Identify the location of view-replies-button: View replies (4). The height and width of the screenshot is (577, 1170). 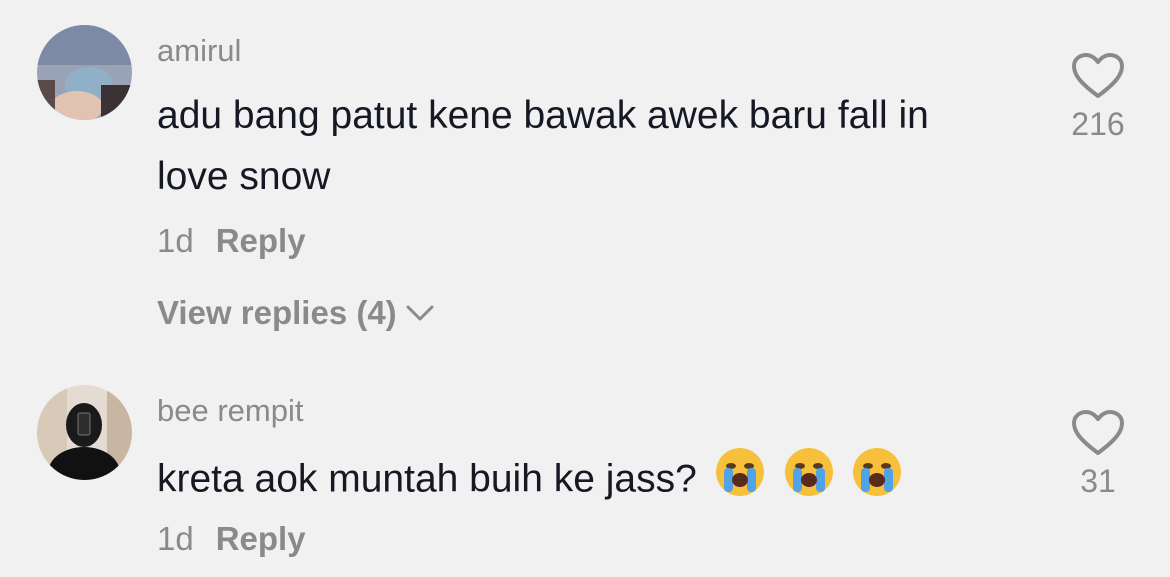
(296, 313).